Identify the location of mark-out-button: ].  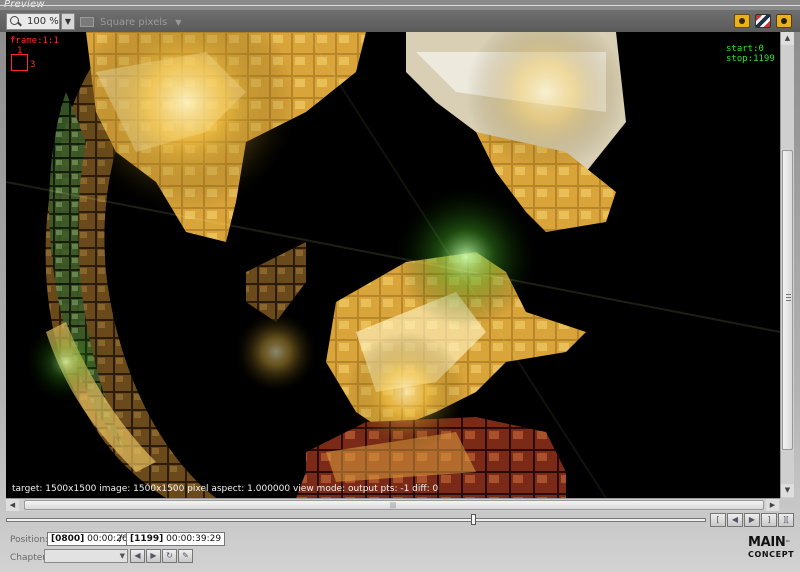
(769, 520).